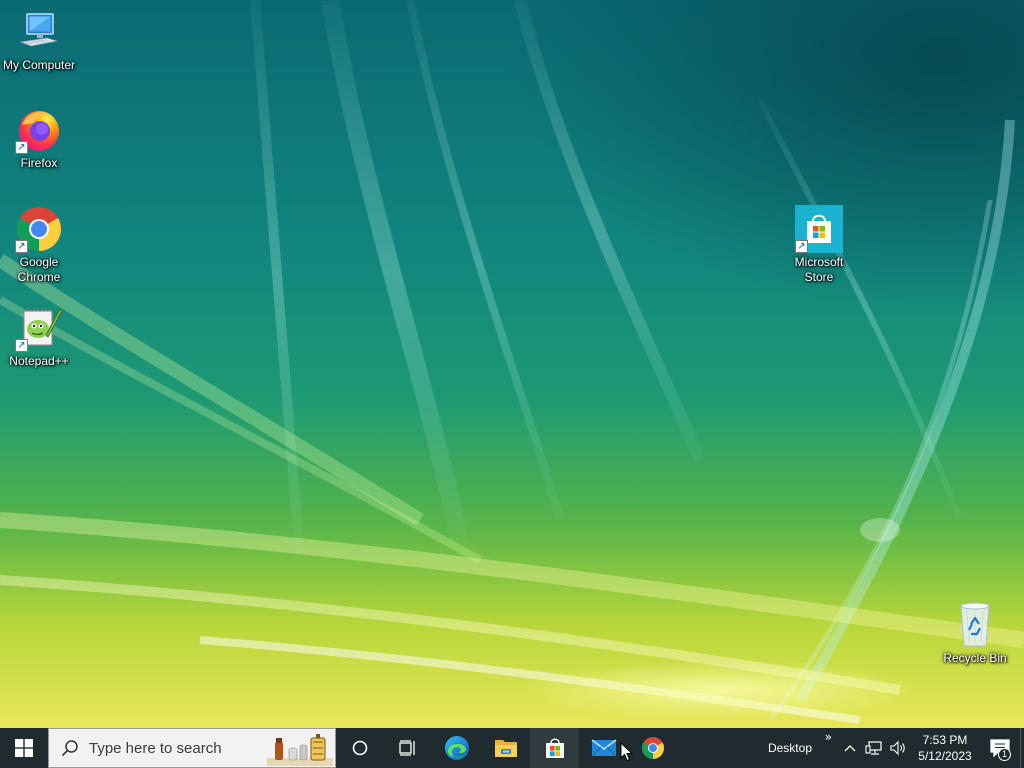  I want to click on desktop-icon-microsoft-store: ↗ Microsoft Store, so click(819, 245).